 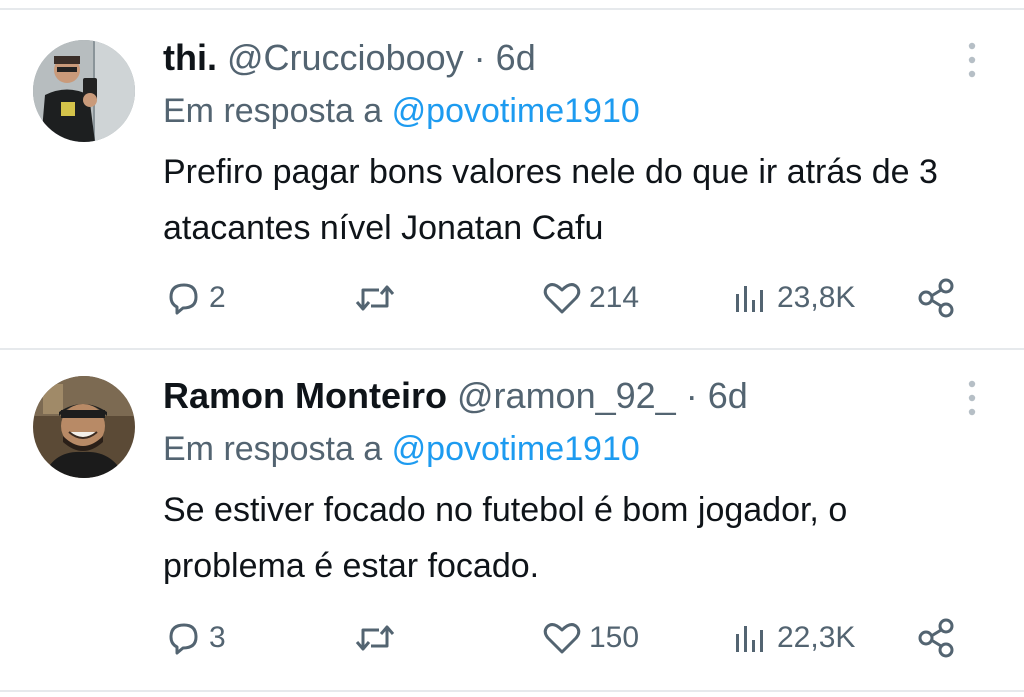 What do you see at coordinates (614, 637) in the screenshot?
I see `like-count: 150` at bounding box center [614, 637].